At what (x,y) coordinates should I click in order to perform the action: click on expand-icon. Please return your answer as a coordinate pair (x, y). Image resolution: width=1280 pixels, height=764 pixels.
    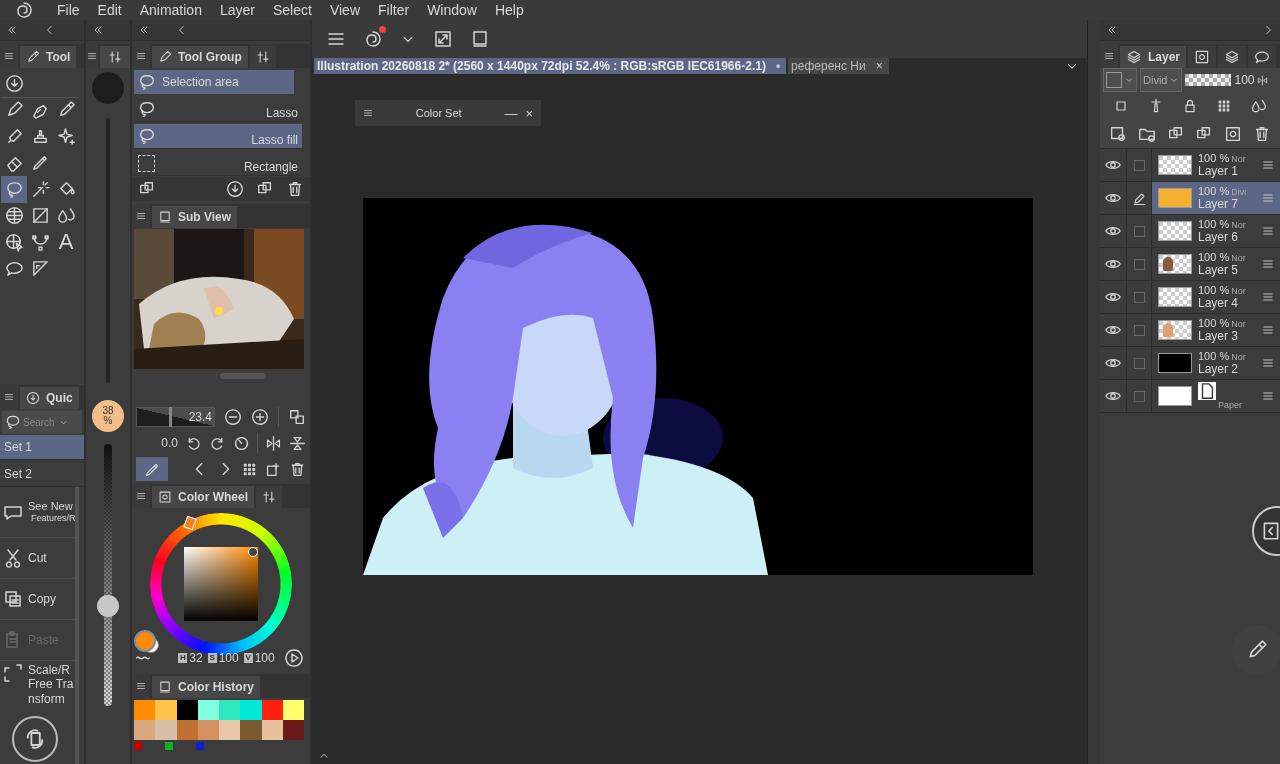
    Looking at the image, I should click on (443, 39).